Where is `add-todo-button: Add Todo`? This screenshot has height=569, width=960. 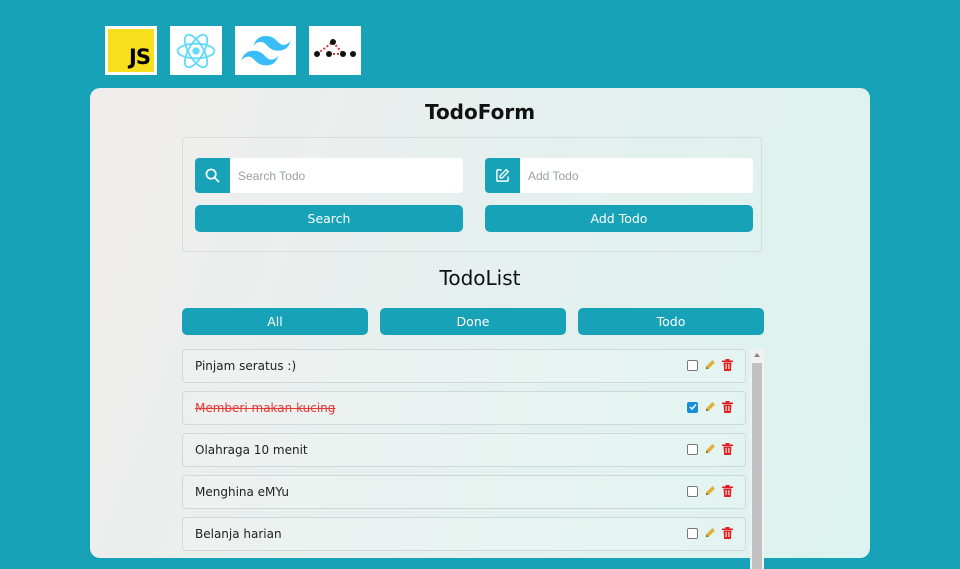
add-todo-button: Add Todo is located at coordinates (619, 218).